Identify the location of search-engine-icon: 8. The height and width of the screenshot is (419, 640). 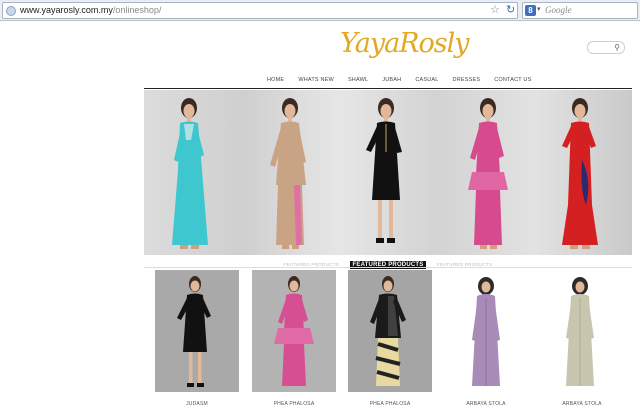
(530, 10).